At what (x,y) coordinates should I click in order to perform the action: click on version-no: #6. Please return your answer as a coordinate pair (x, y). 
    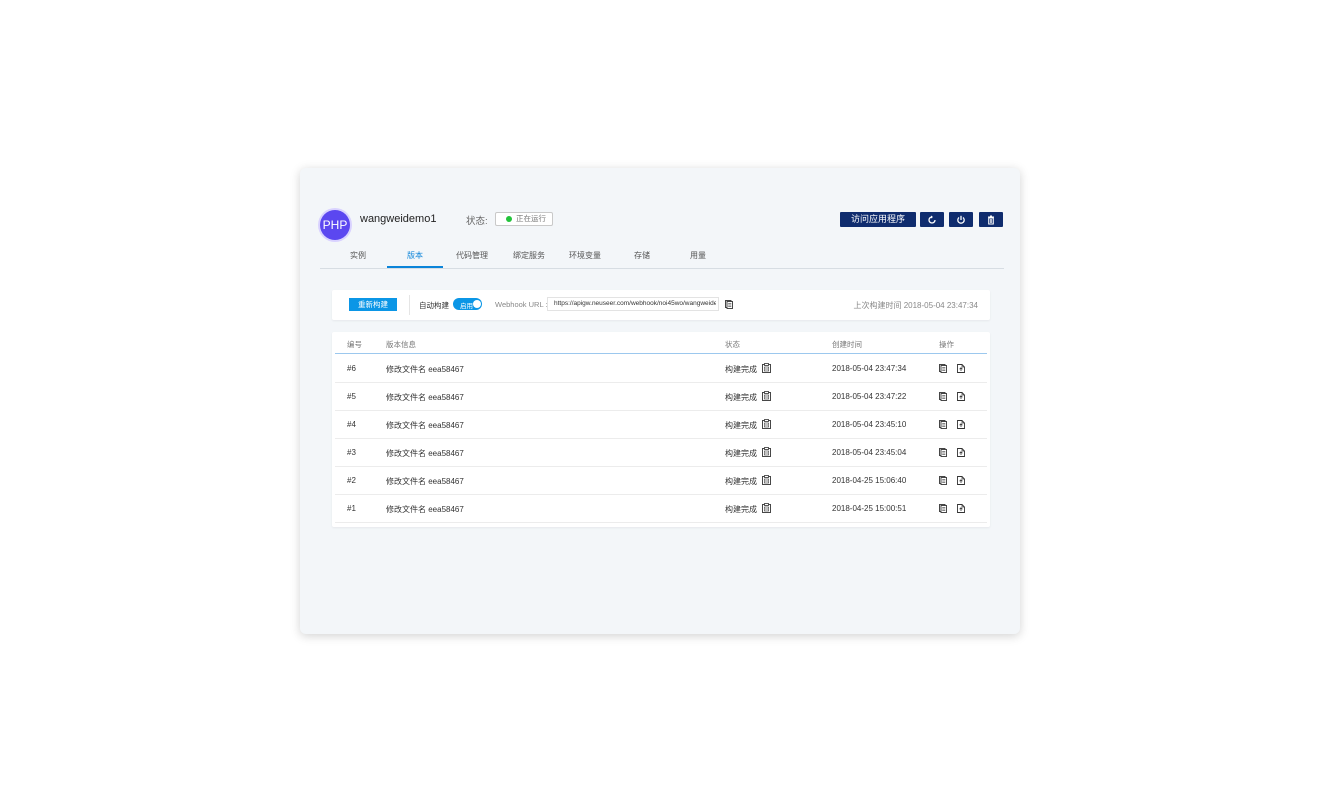
    Looking at the image, I should click on (351, 368).